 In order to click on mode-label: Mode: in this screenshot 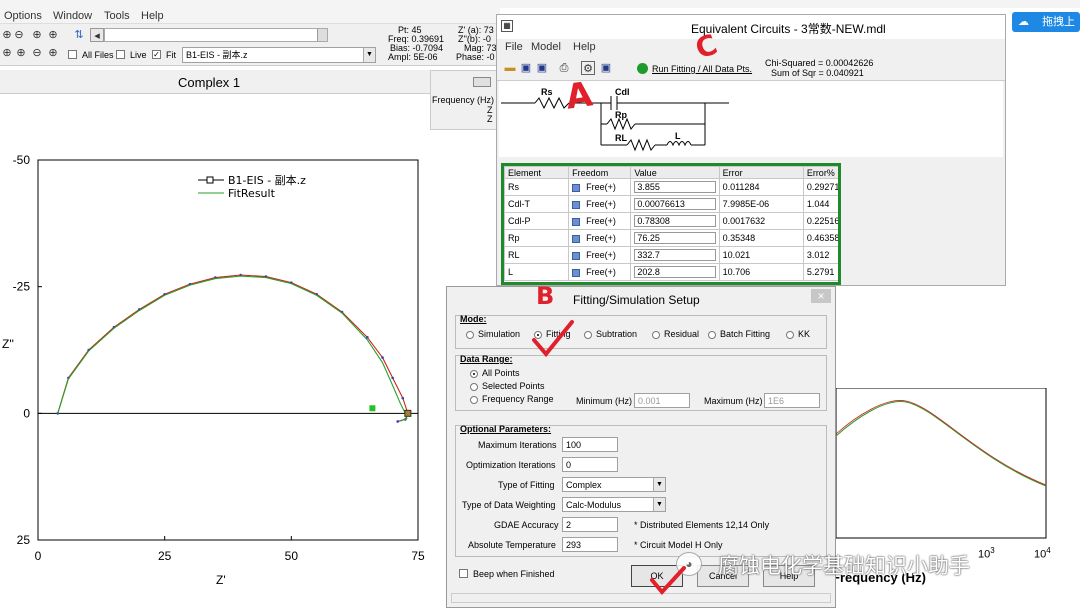, I will do `click(473, 319)`.